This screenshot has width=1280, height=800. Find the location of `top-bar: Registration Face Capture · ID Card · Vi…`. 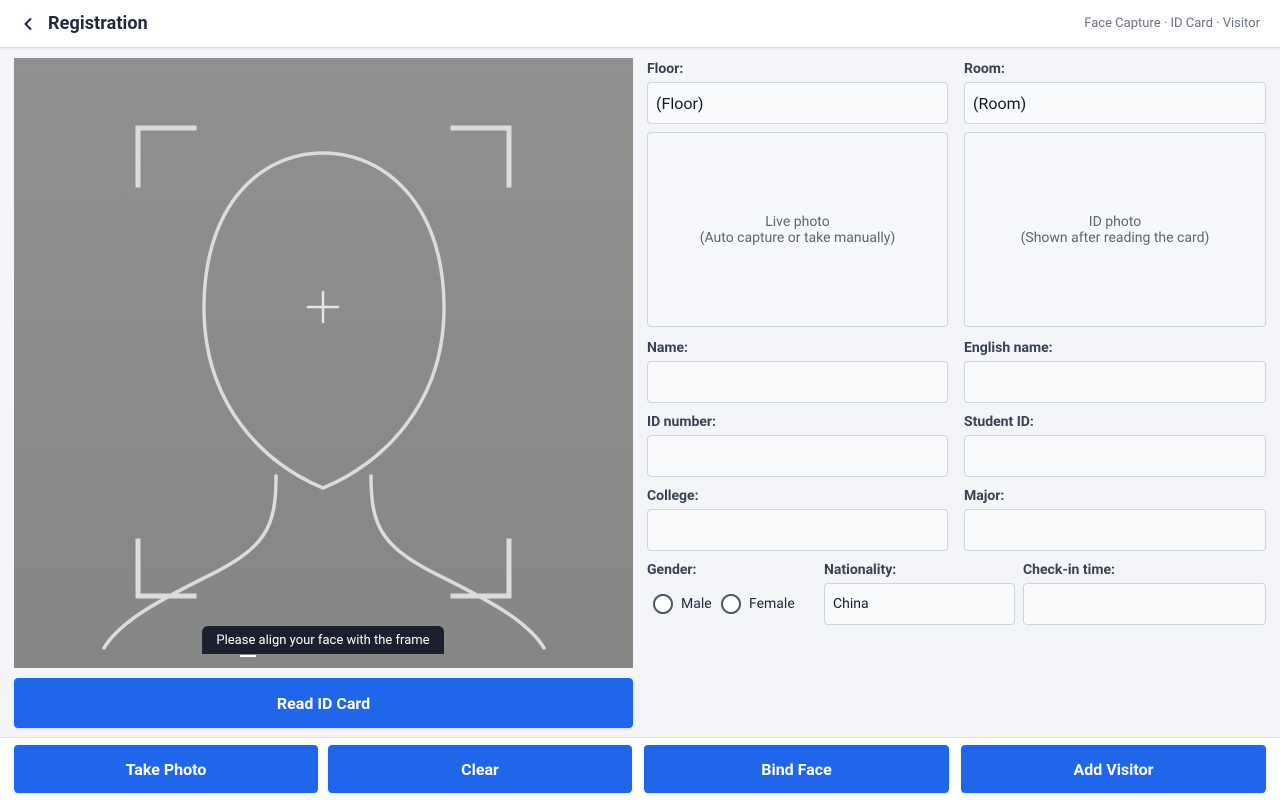

top-bar: Registration Face Capture · ID Card · Vi… is located at coordinates (640, 24).